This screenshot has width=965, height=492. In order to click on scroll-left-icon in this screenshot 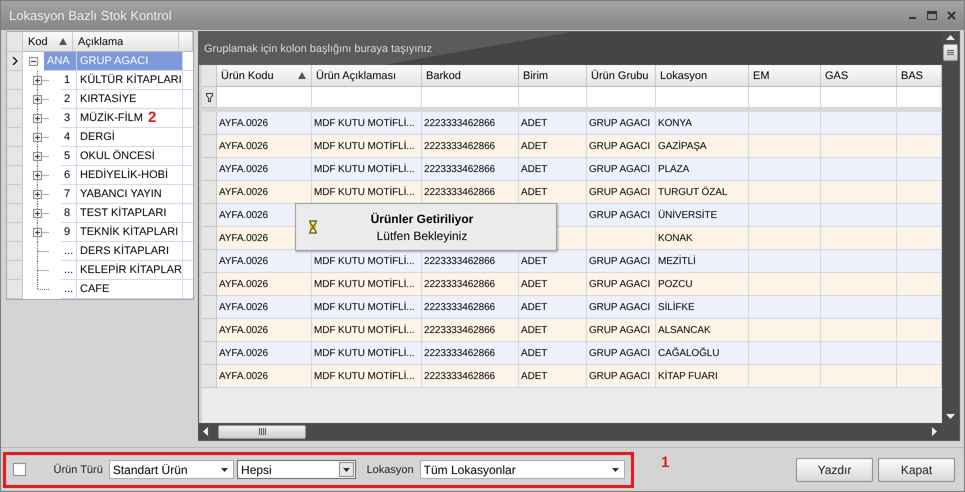, I will do `click(205, 431)`.